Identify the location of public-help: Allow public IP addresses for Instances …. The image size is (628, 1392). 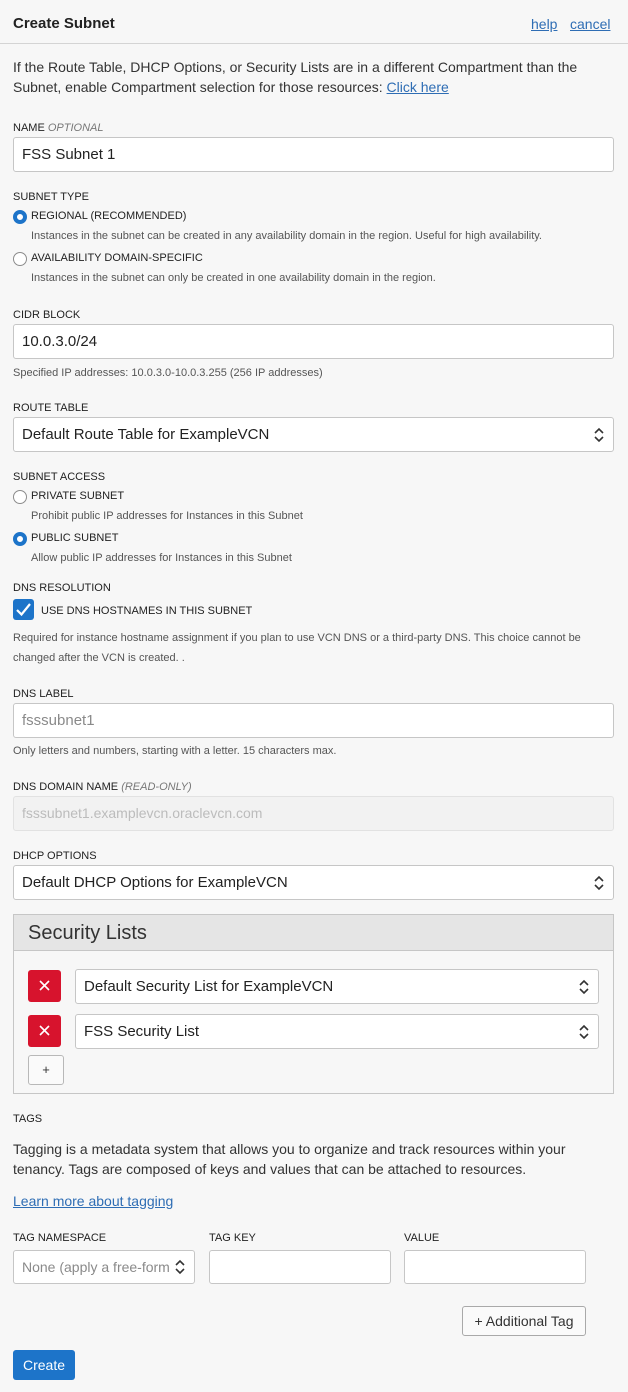
(161, 558).